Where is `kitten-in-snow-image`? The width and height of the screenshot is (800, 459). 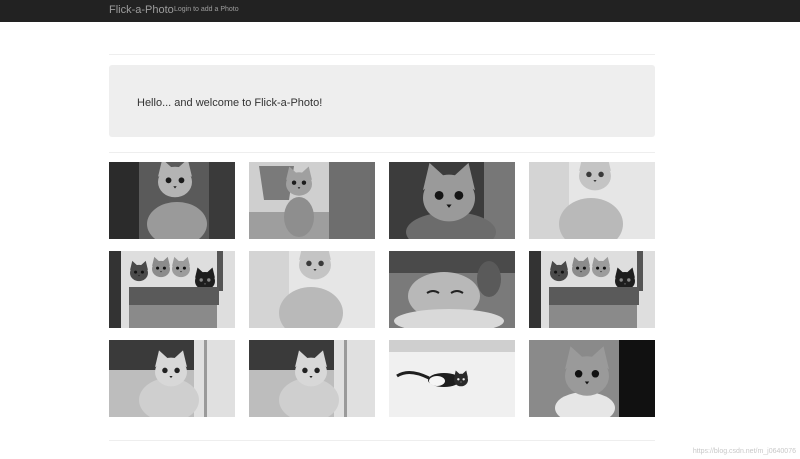
kitten-in-snow-image is located at coordinates (452, 378).